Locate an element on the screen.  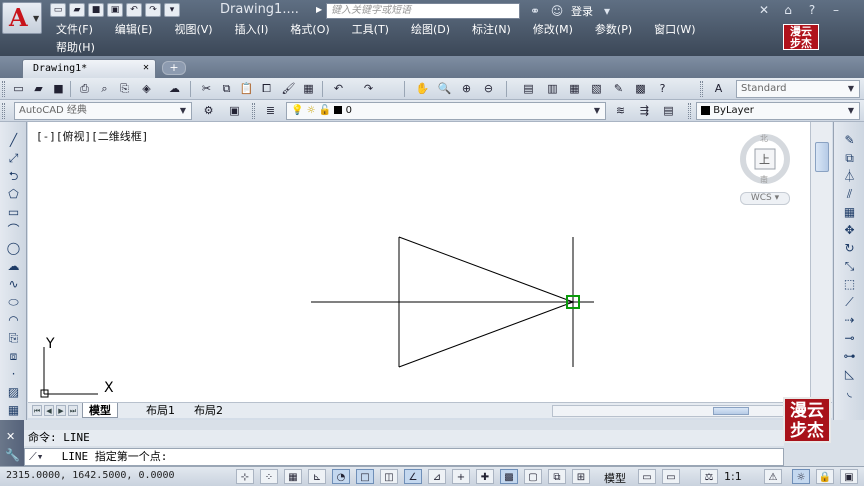
tab-layout2: 布局2 is located at coordinates (208, 410).